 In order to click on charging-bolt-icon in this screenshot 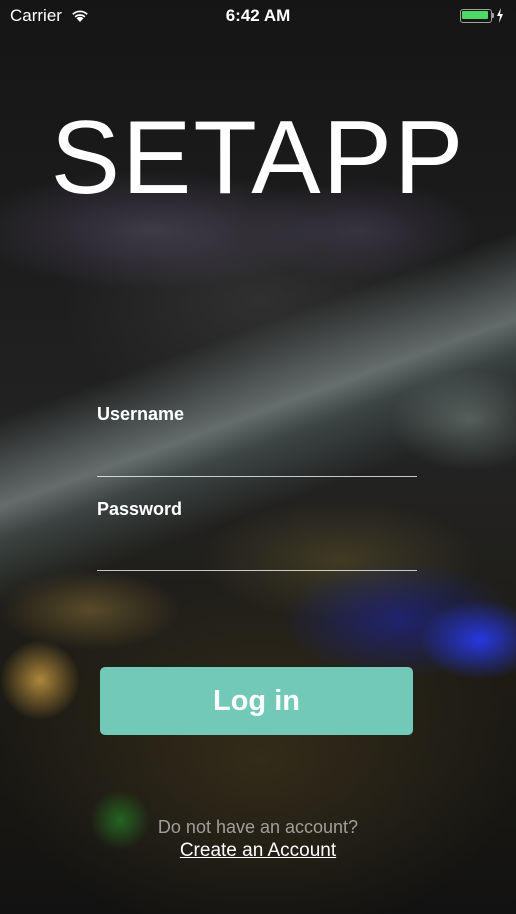, I will do `click(500, 15)`.